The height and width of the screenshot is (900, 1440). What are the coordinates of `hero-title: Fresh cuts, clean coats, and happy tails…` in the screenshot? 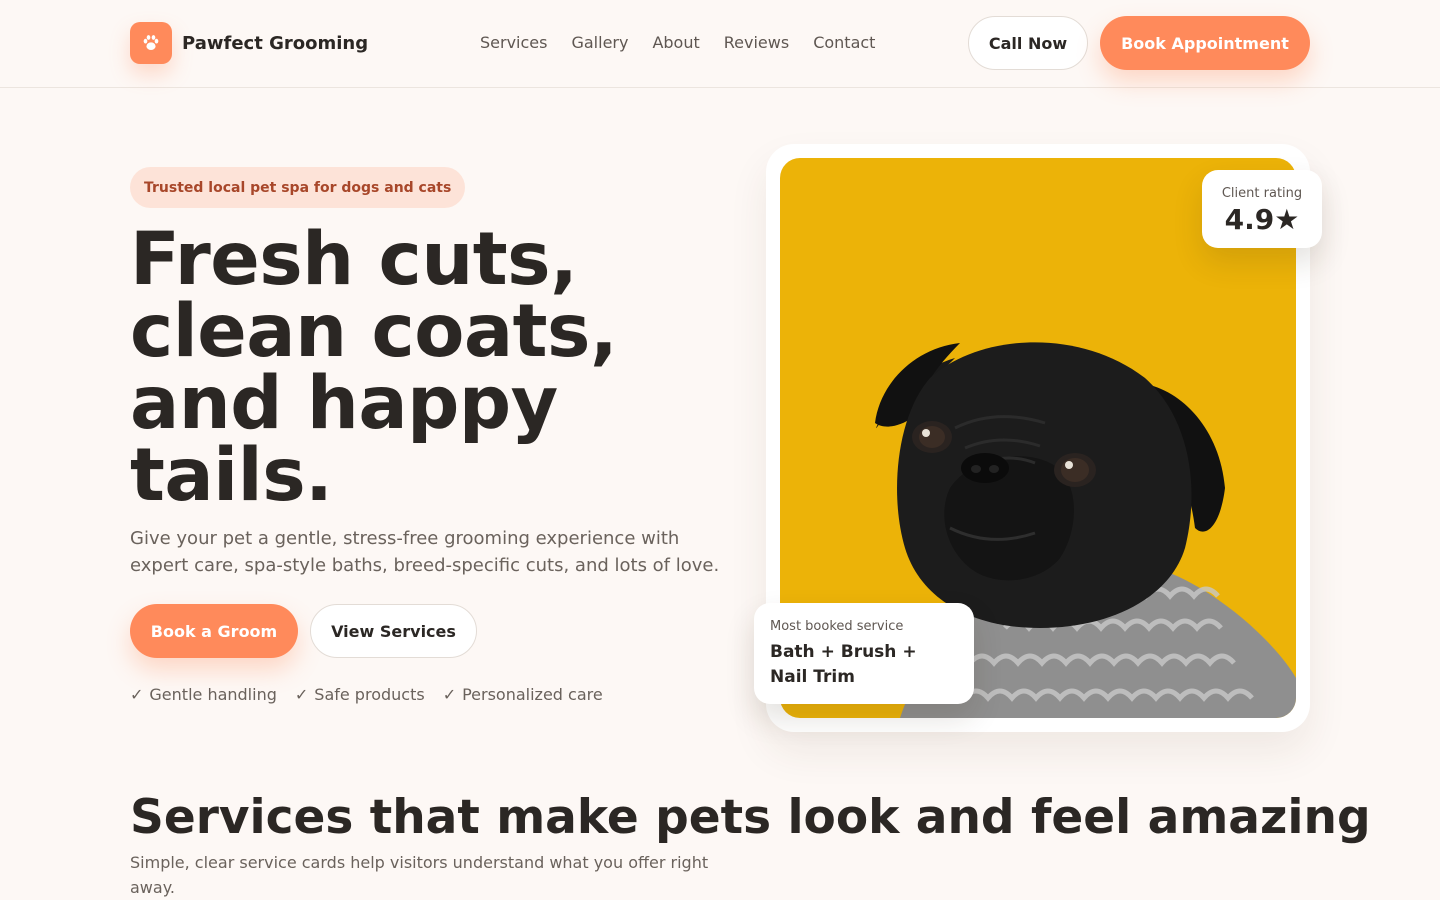 It's located at (430, 367).